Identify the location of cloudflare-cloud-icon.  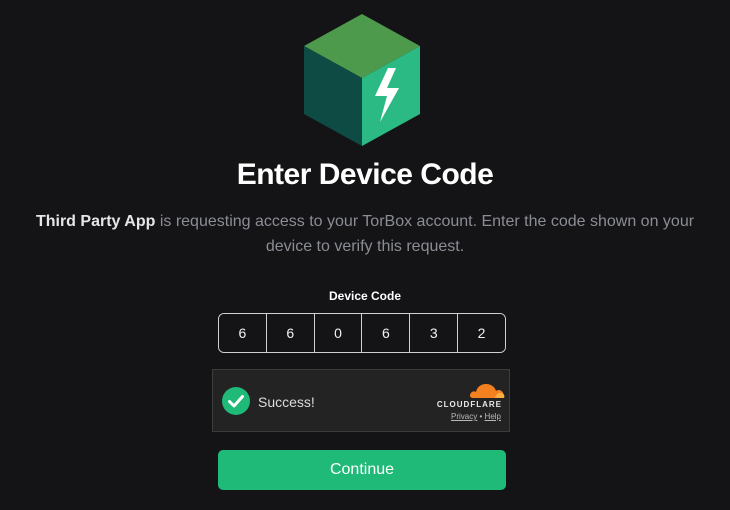
(487, 391).